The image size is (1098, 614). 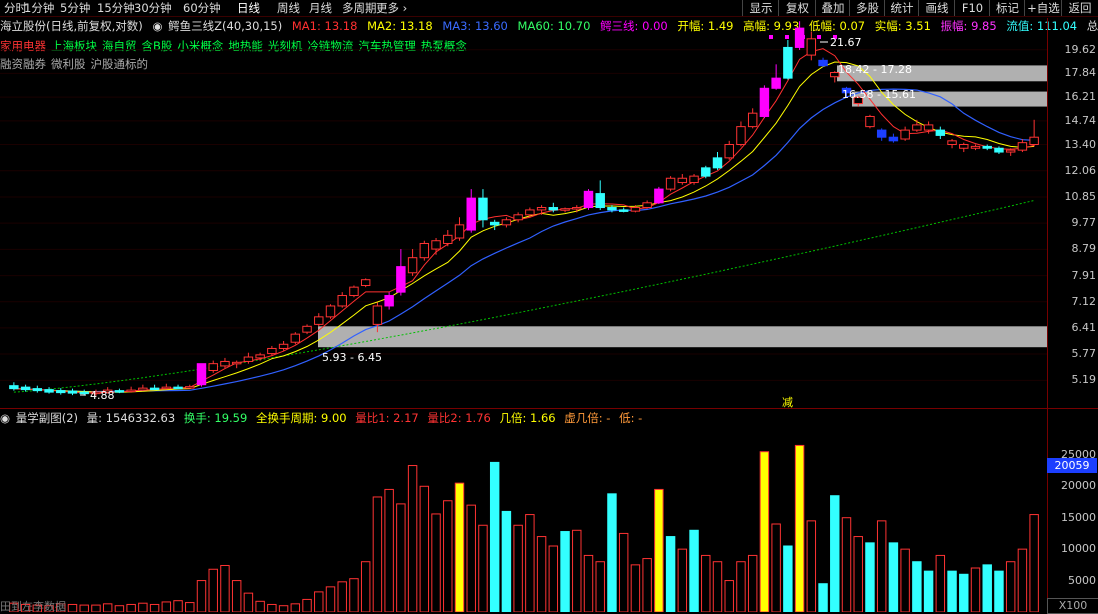 I want to click on toolbar-button-8: +自选, so click(x=1043, y=8).